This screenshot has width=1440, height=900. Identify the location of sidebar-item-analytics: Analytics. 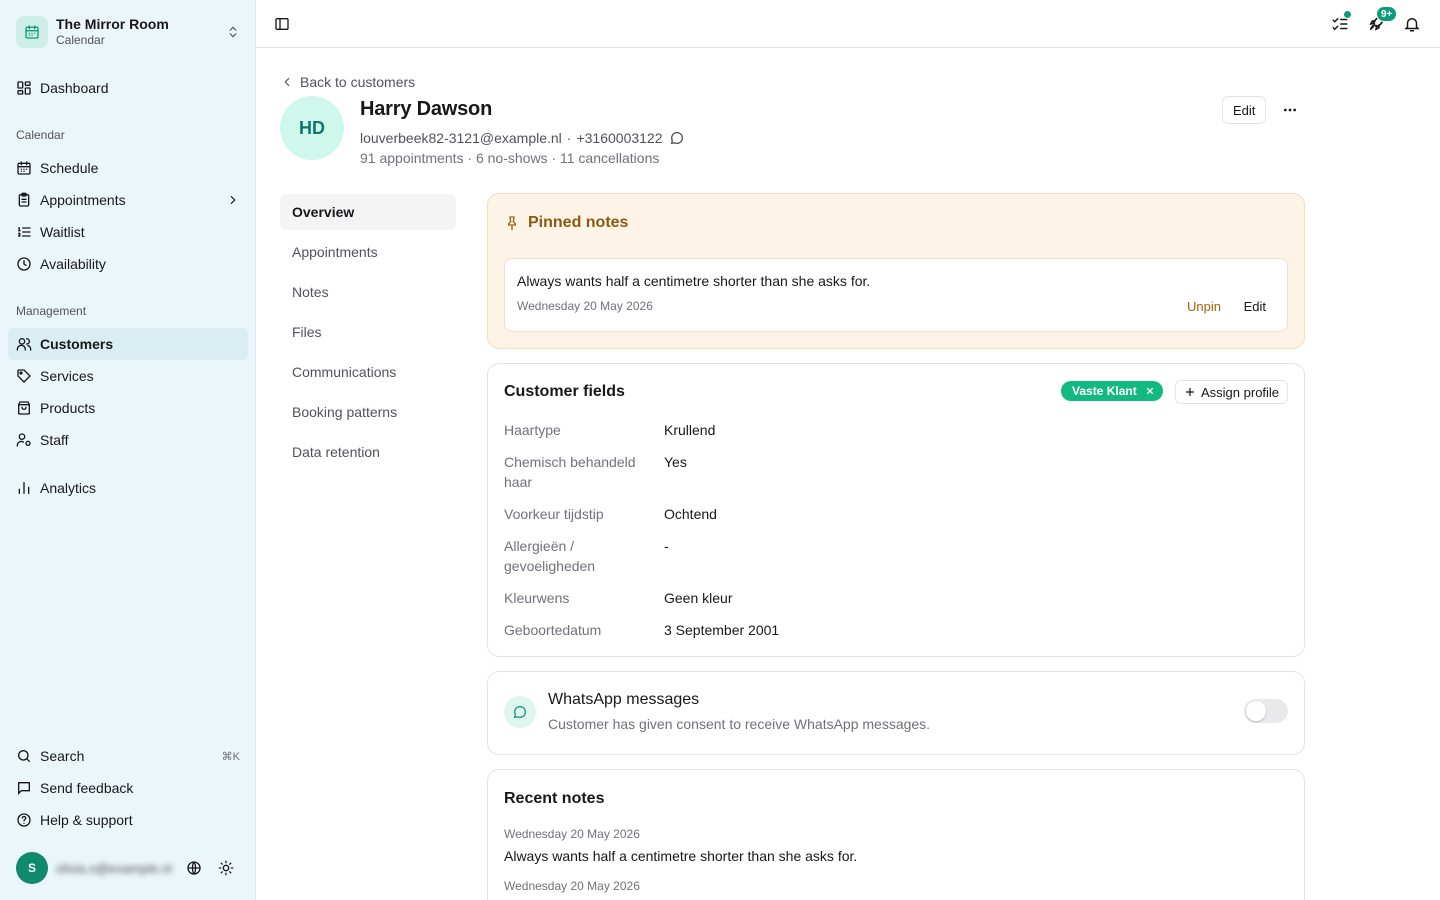
(128, 488).